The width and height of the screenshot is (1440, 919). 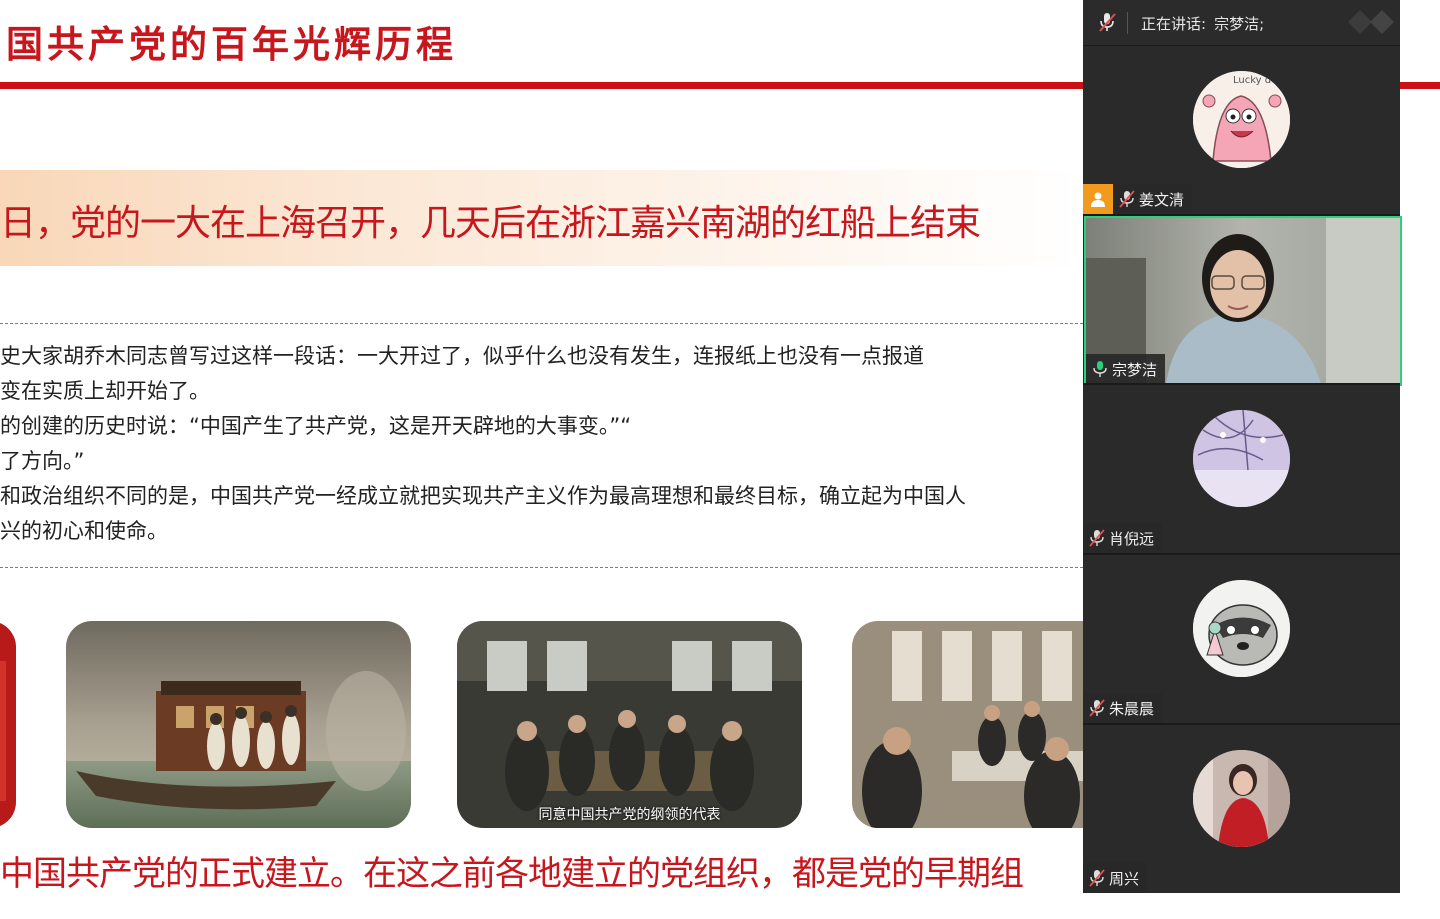 What do you see at coordinates (84, 531) in the screenshot?
I see `paragraph-line-6: 兴的初心和使命。` at bounding box center [84, 531].